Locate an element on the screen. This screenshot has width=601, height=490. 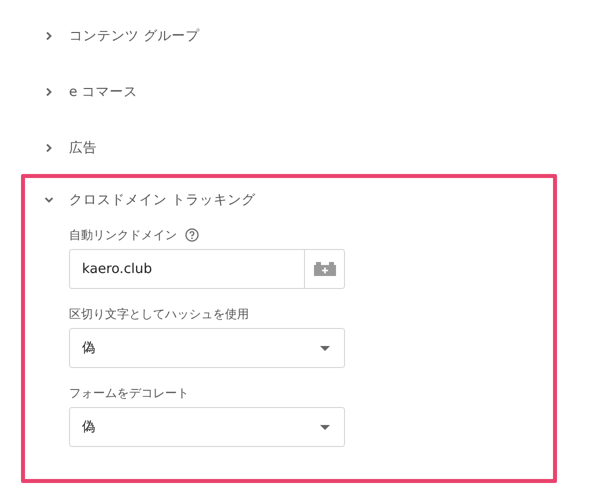
section-title: e コマース is located at coordinates (103, 92).